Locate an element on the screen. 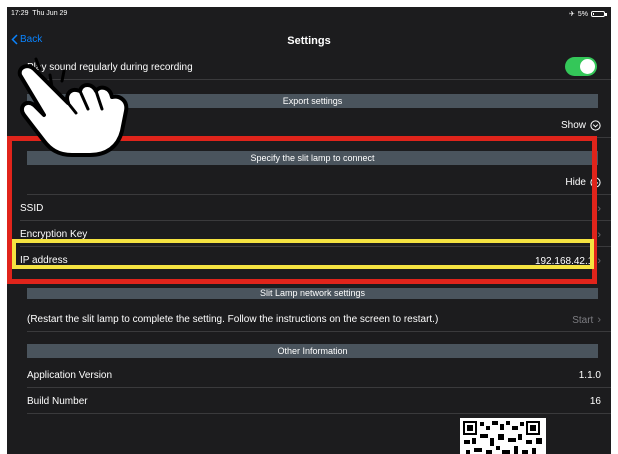 The image size is (618, 454). export-show-label: Show is located at coordinates (573, 125).